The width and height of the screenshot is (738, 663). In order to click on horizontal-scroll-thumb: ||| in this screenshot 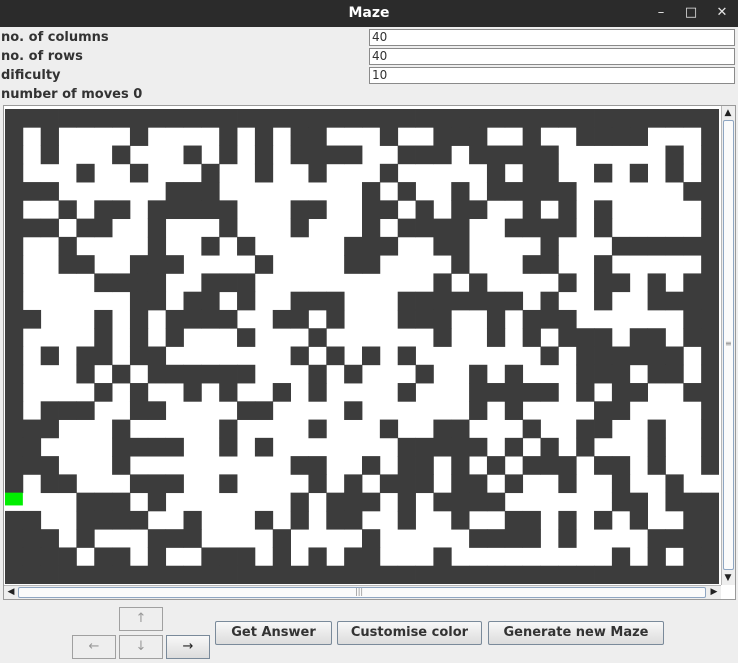, I will do `click(362, 592)`.